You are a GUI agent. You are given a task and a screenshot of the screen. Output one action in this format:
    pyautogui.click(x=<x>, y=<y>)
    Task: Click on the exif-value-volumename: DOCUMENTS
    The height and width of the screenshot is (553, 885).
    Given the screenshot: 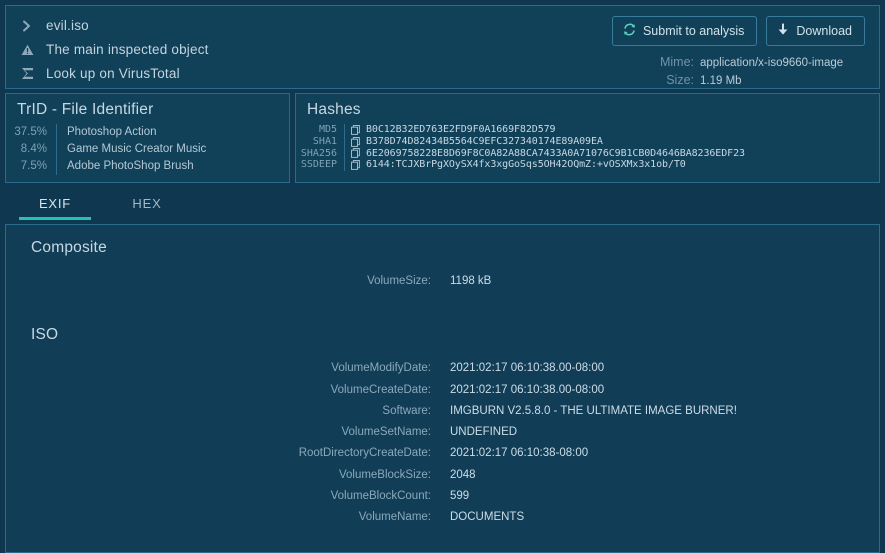 What is the action you would take?
    pyautogui.click(x=487, y=517)
    